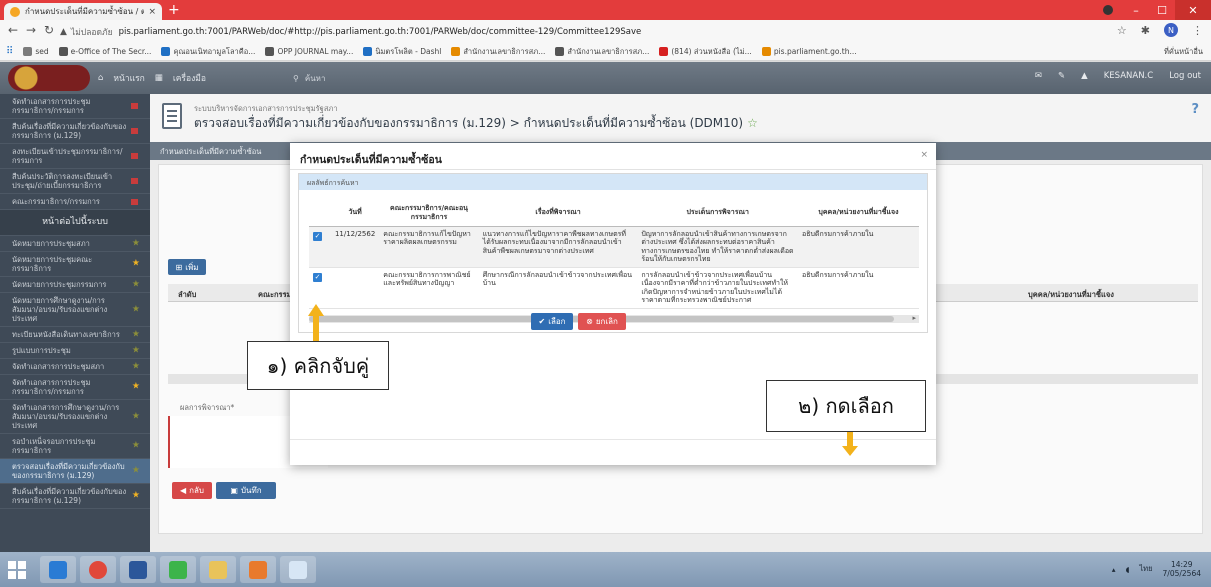 Image resolution: width=1211 pixels, height=587 pixels. Describe the element at coordinates (258, 569) in the screenshot. I see `media-taskbar-icon` at that location.